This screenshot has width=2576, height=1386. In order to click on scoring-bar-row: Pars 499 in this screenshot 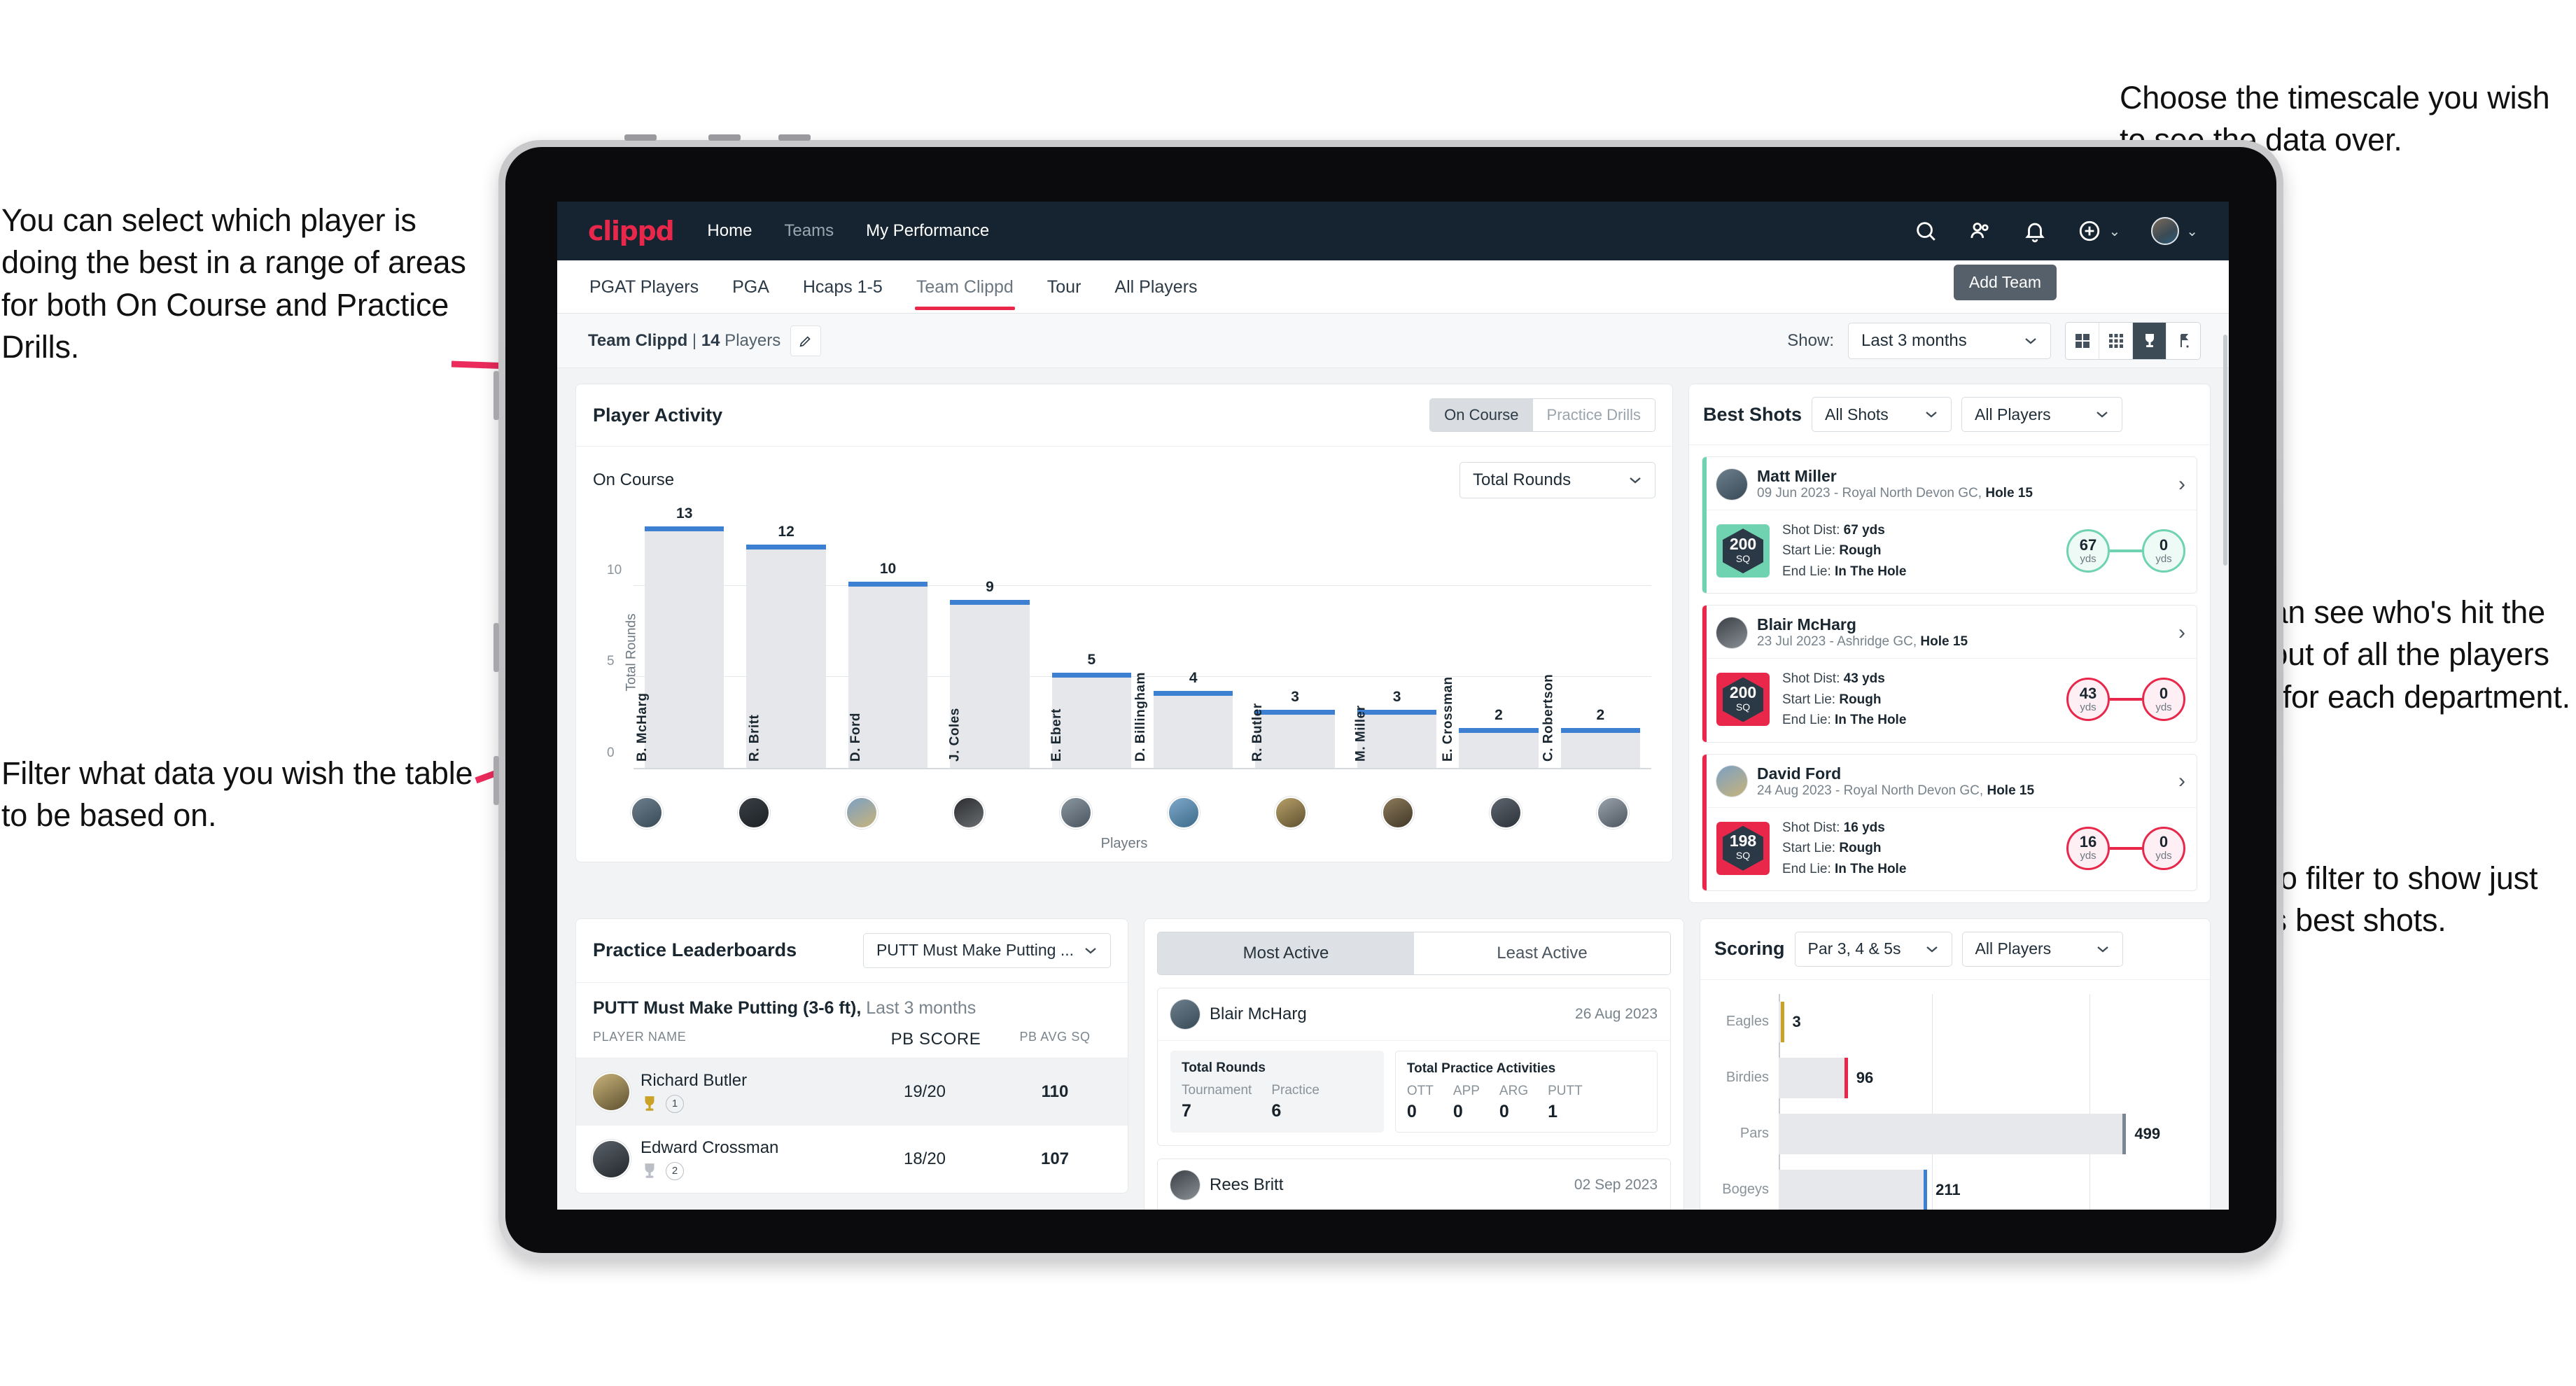, I will do `click(1966, 1133)`.